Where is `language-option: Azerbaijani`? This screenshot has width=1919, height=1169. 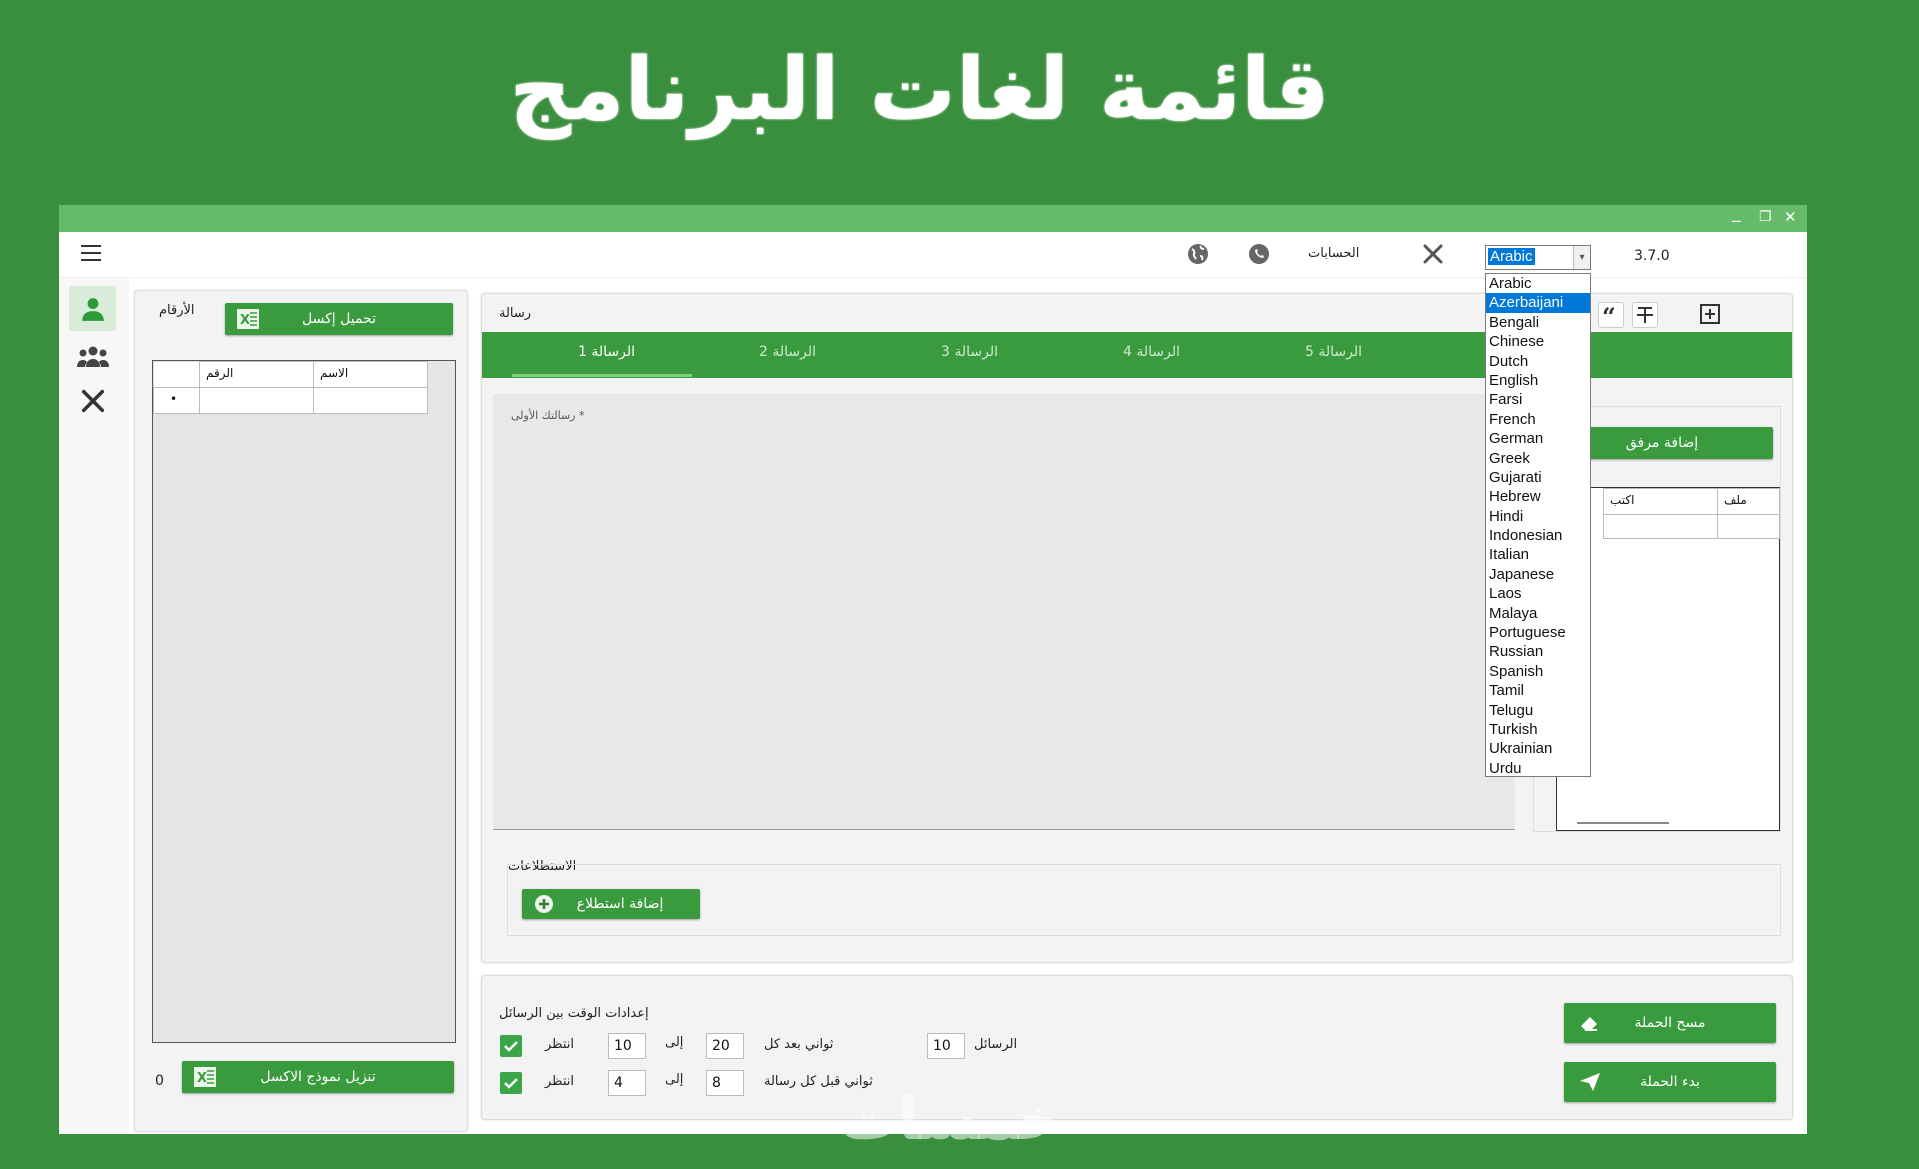
language-option: Azerbaijani is located at coordinates (1538, 303).